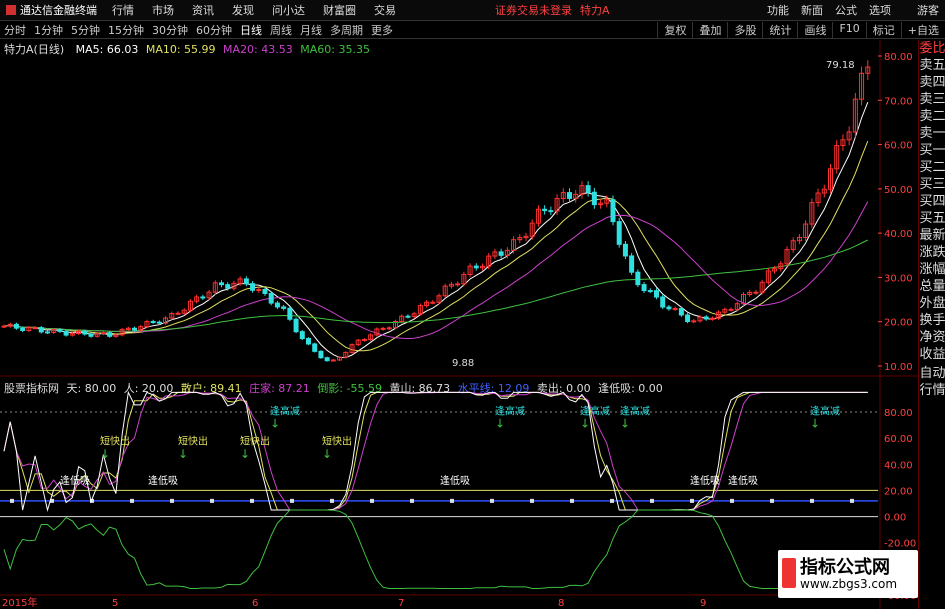  Describe the element at coordinates (170, 30) in the screenshot. I see `period-30min: 30分钟` at that location.